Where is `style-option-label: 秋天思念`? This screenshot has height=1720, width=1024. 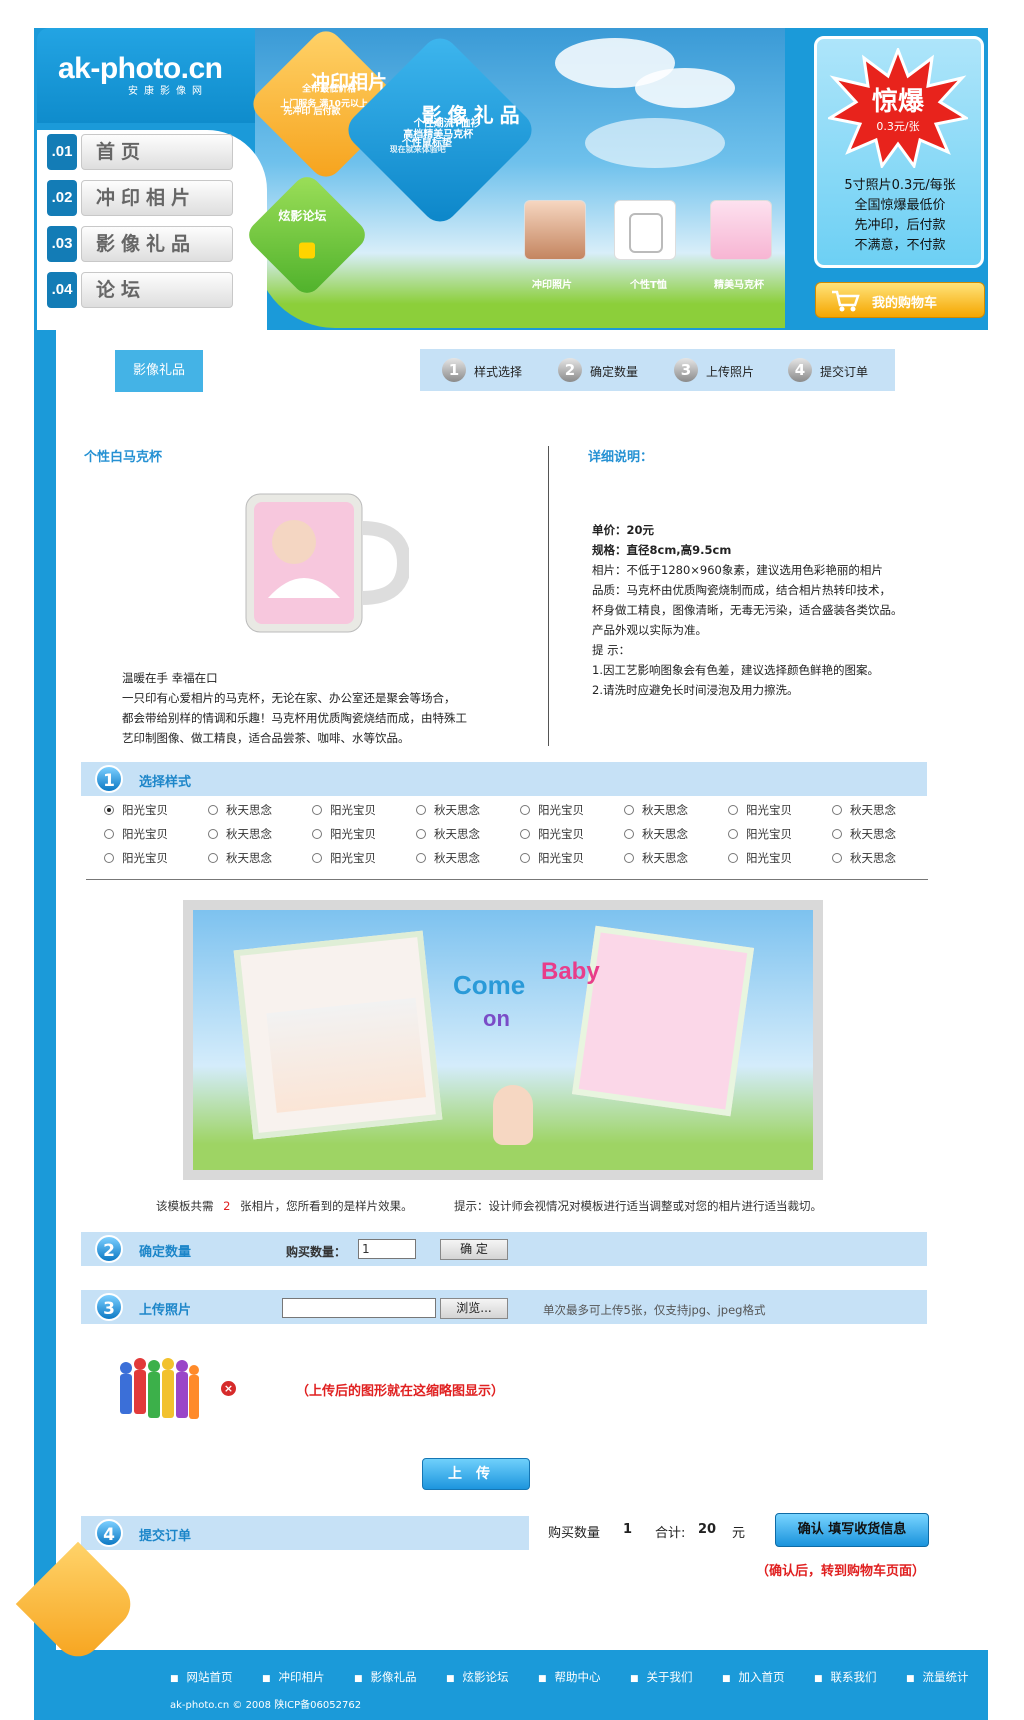
style-option-label: 秋天思念 is located at coordinates (457, 858).